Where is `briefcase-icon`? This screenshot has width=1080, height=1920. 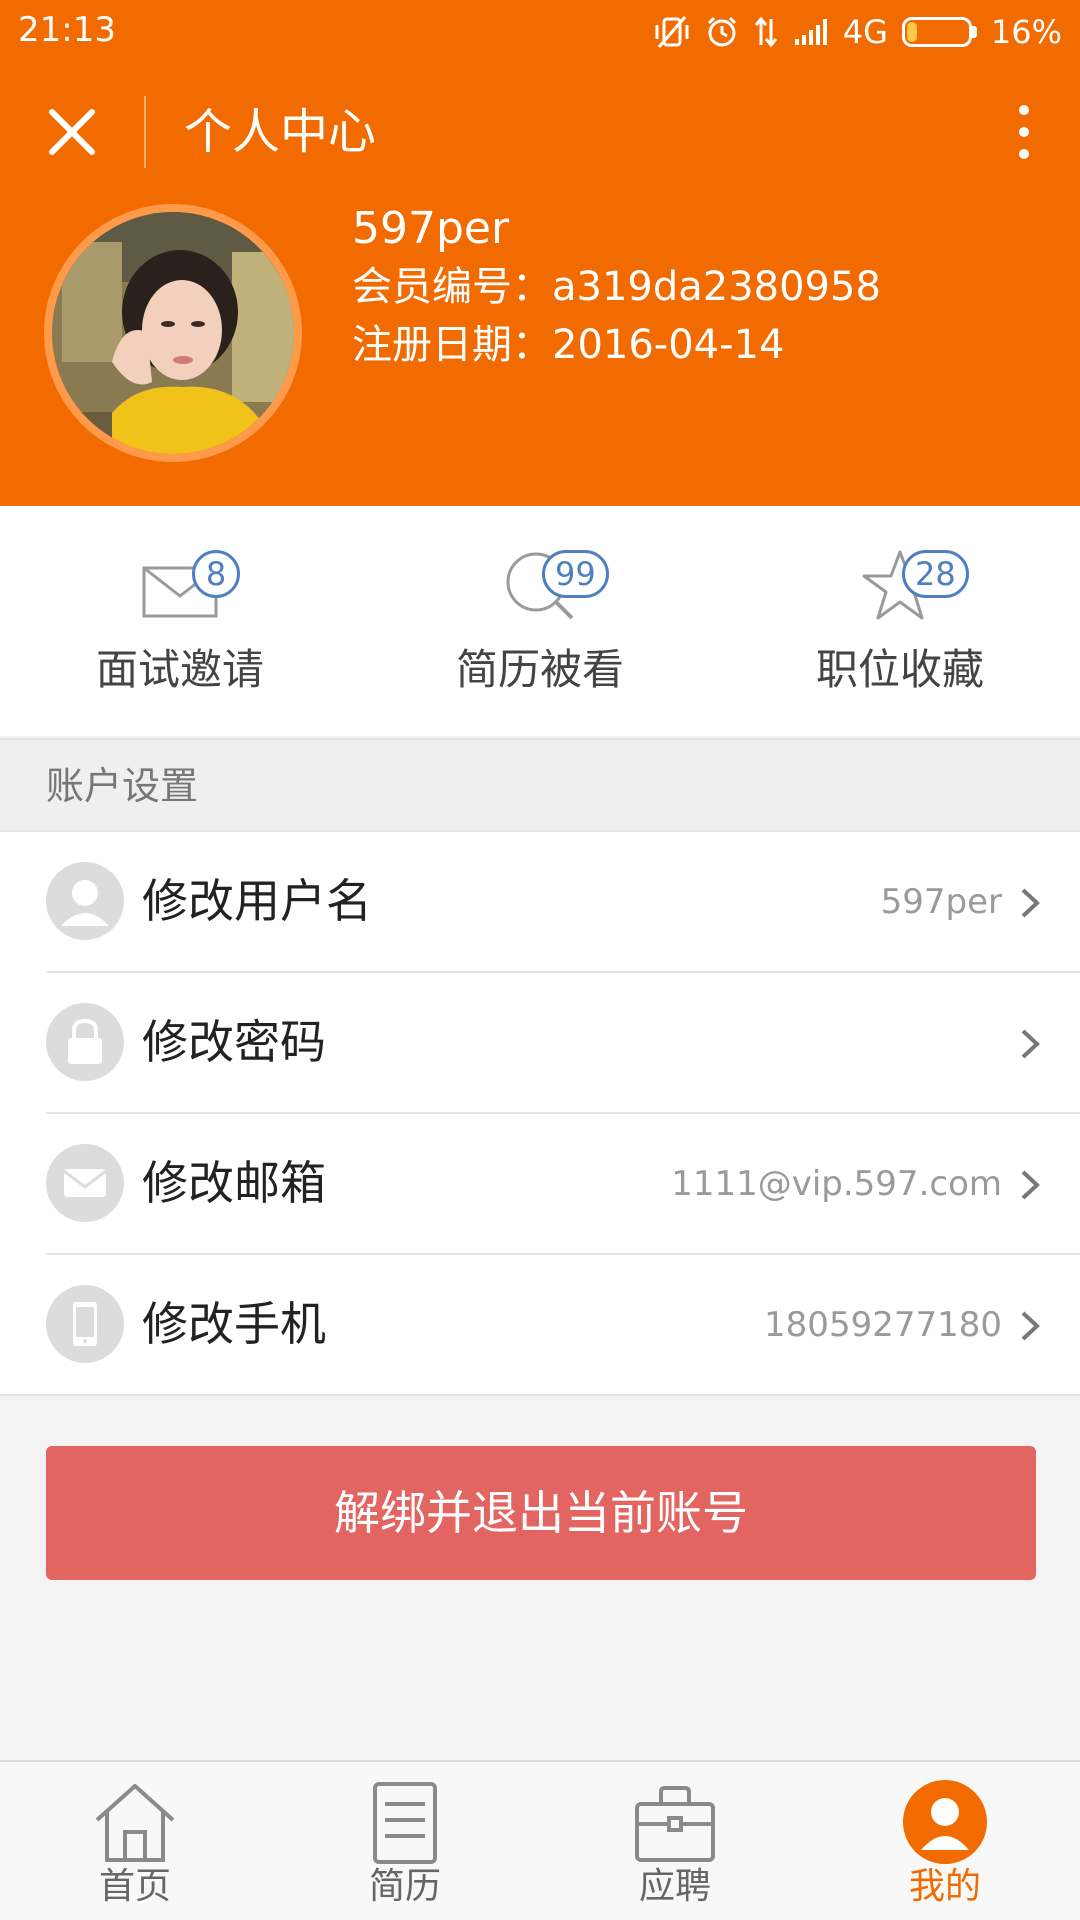 briefcase-icon is located at coordinates (675, 1824).